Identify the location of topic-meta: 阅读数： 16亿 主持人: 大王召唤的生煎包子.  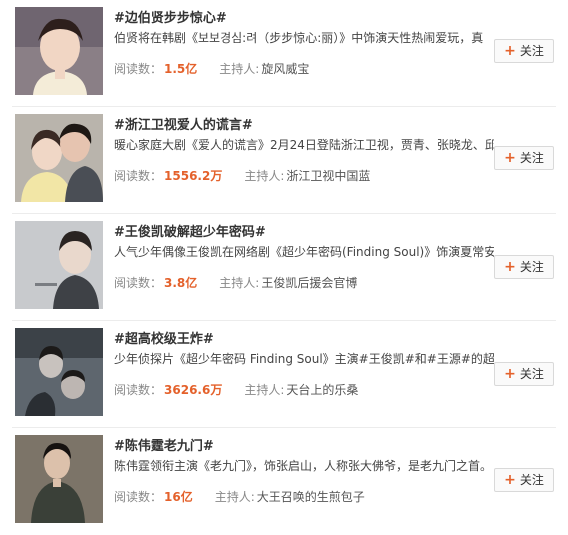
(239, 496).